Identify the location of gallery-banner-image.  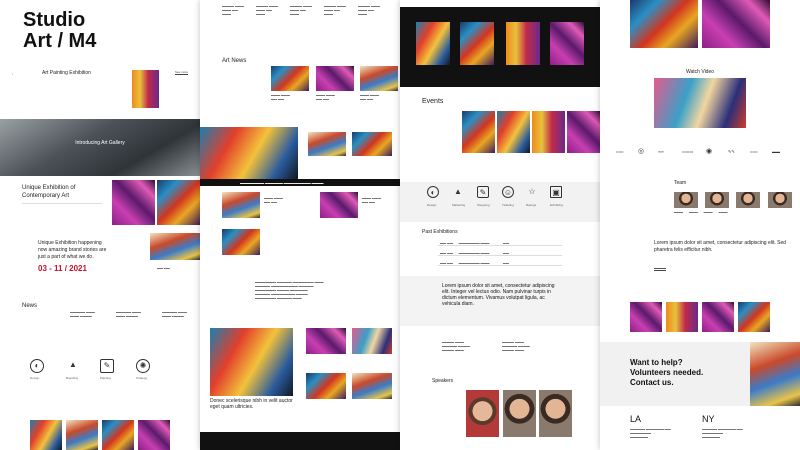
(100, 147).